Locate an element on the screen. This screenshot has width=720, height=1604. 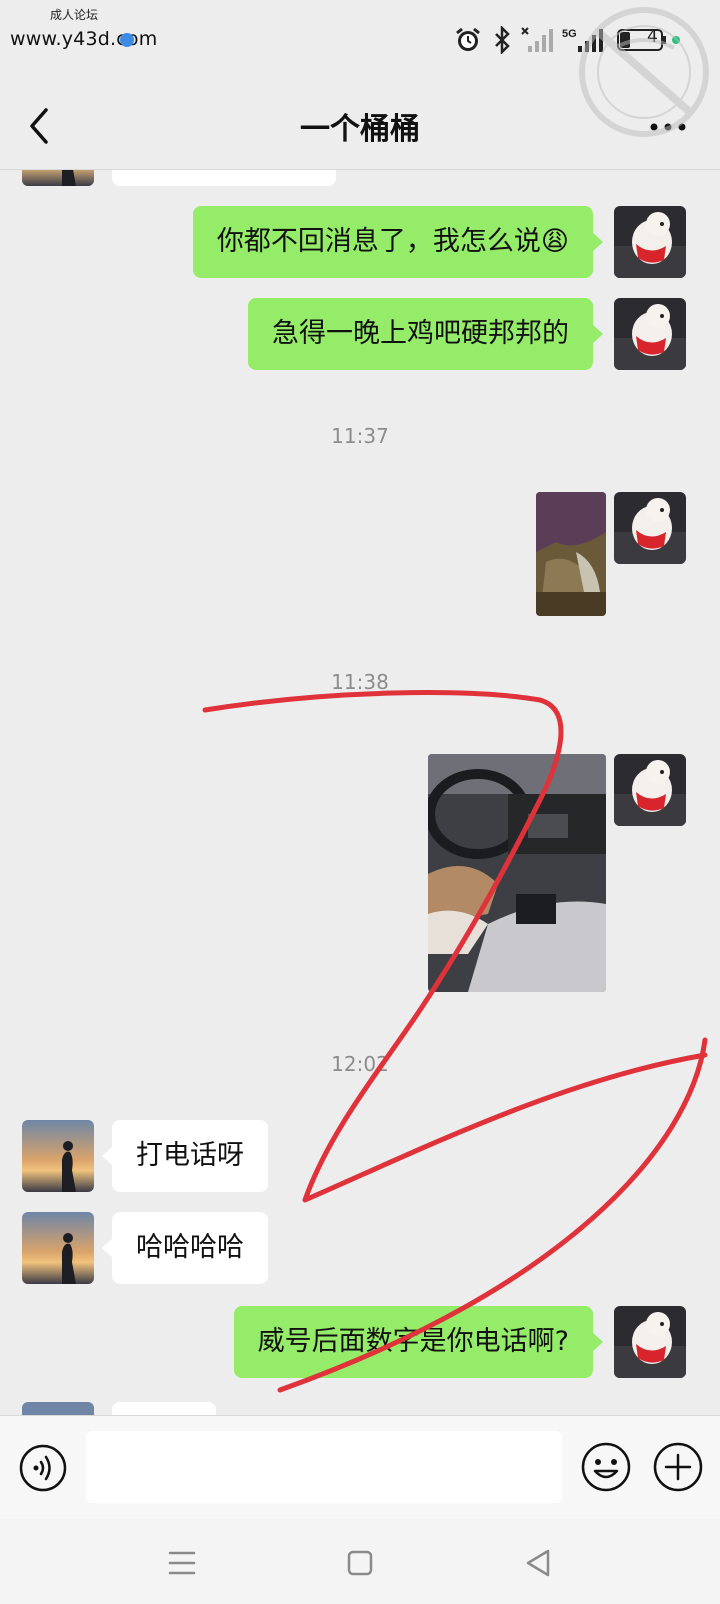
message-bubble-received: 哈哈哈哈 is located at coordinates (185, 1248).